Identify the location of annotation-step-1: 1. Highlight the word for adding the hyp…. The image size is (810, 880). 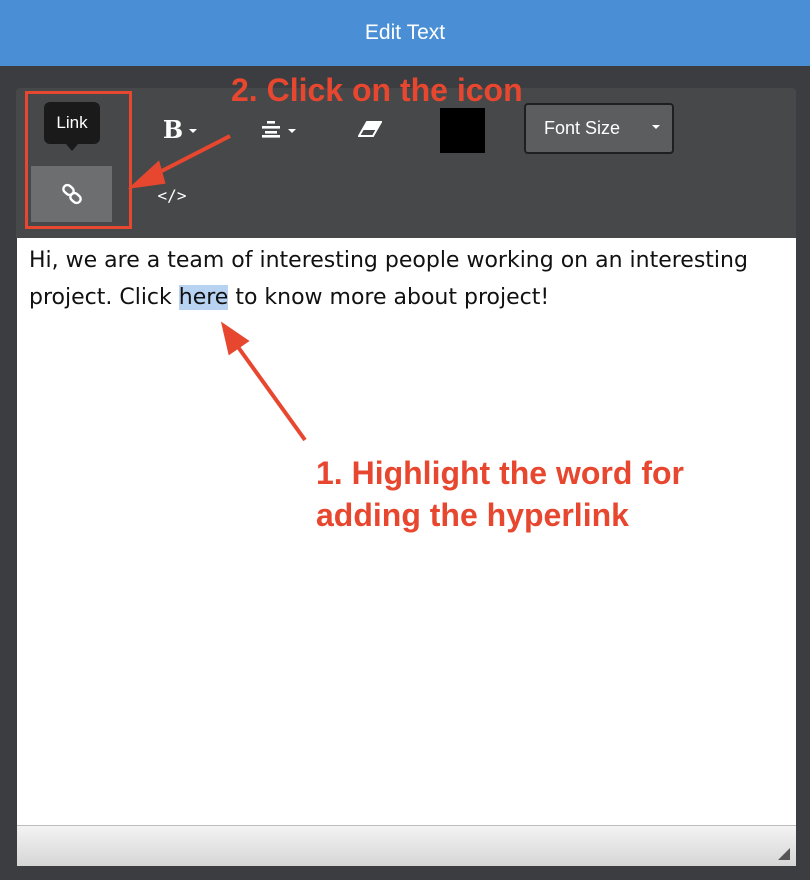
(536, 494).